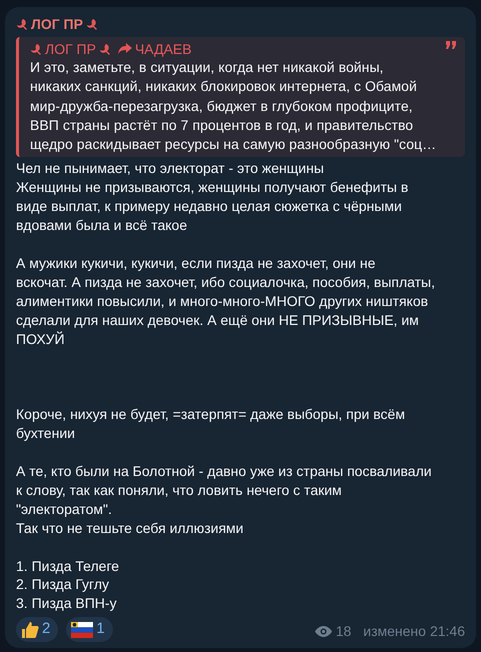 The height and width of the screenshot is (652, 481). I want to click on reaction-button: 2, so click(37, 629).